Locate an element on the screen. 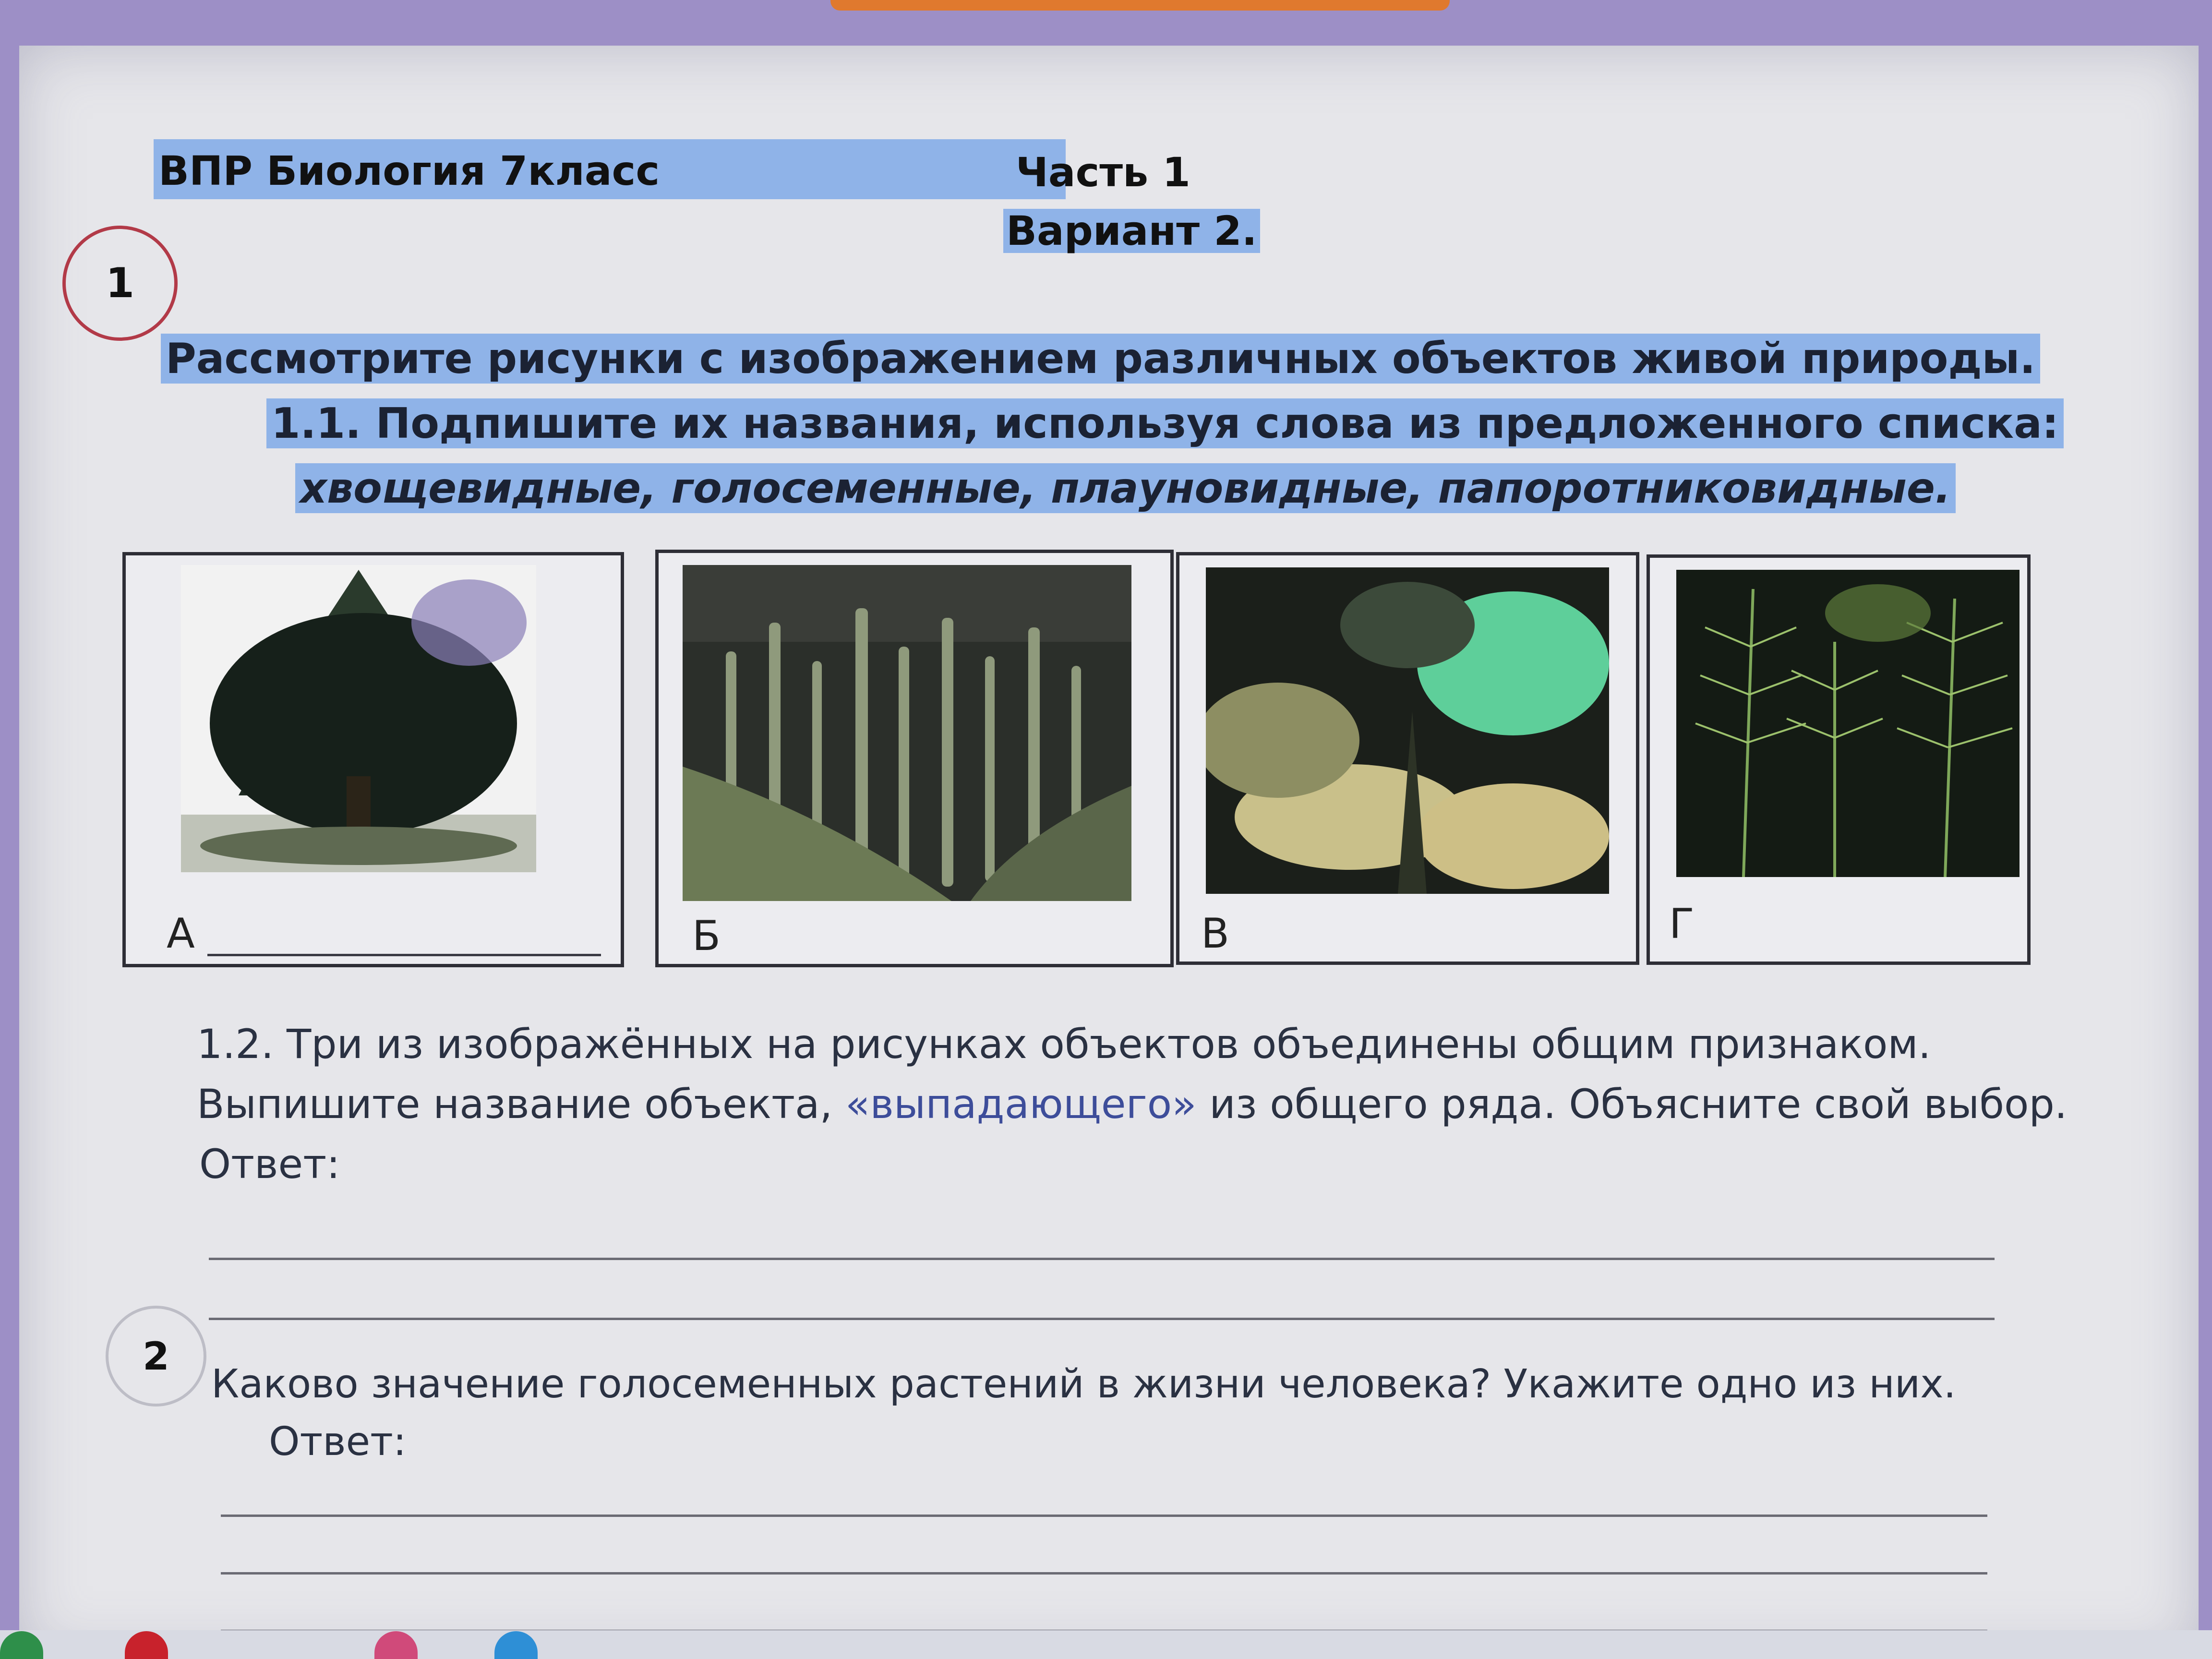 This screenshot has height=1659, width=2212. card-label-b: Б is located at coordinates (707, 936).